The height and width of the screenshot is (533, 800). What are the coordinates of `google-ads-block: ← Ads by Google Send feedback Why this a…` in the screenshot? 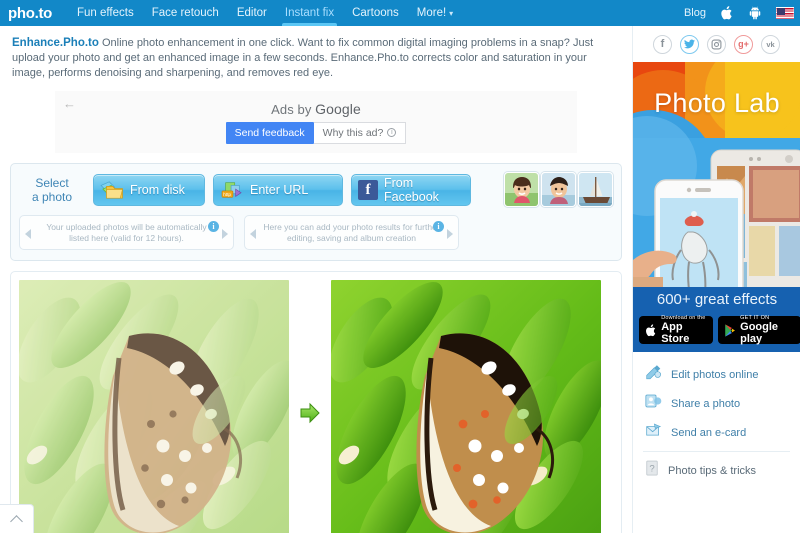 It's located at (316, 122).